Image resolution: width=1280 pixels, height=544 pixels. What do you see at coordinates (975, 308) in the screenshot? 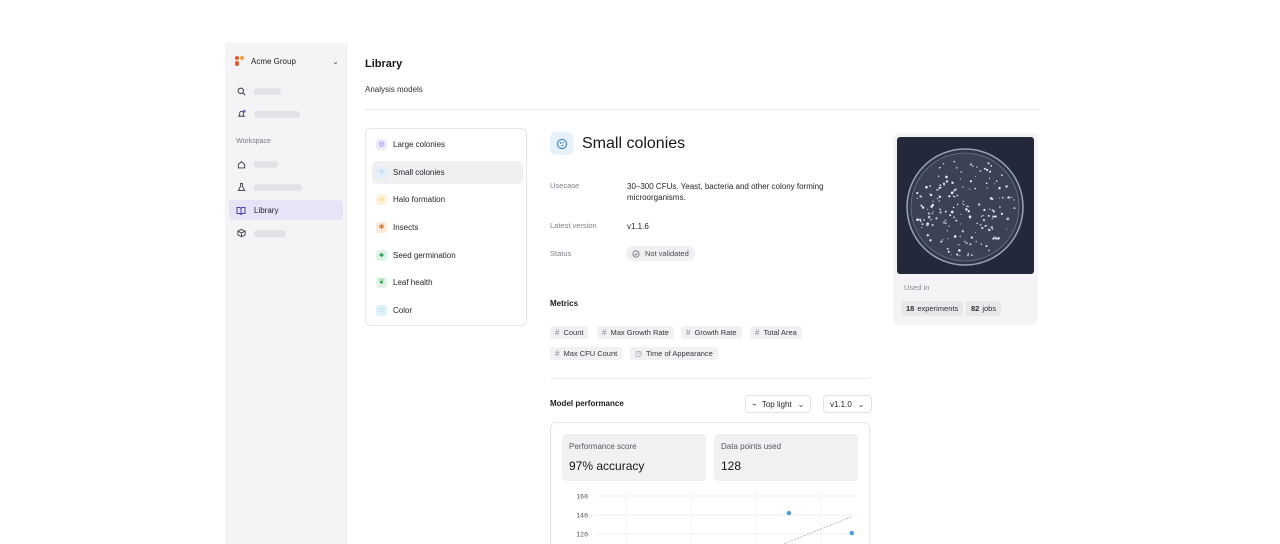
I see `jobs-count: 82` at bounding box center [975, 308].